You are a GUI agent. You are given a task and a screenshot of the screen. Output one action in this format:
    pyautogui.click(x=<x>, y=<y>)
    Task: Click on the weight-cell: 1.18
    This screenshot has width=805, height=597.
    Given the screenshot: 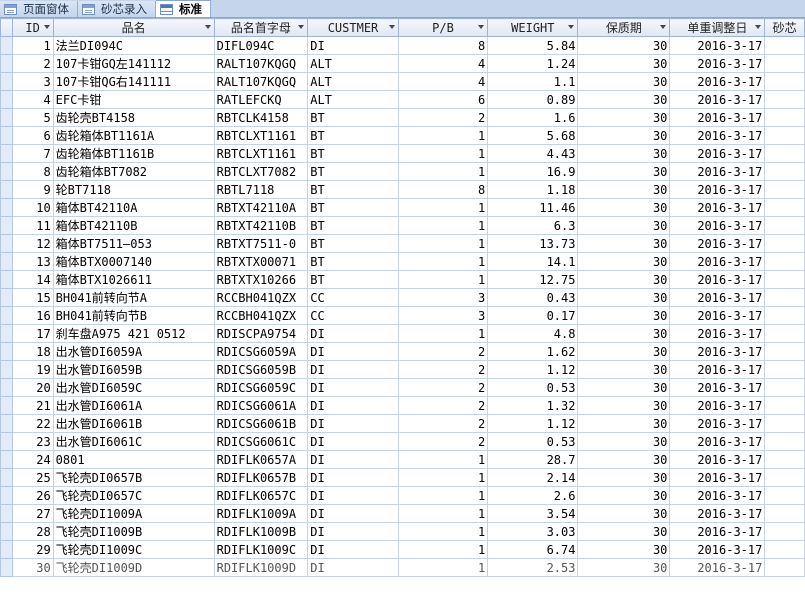 What is the action you would take?
    pyautogui.click(x=533, y=189)
    